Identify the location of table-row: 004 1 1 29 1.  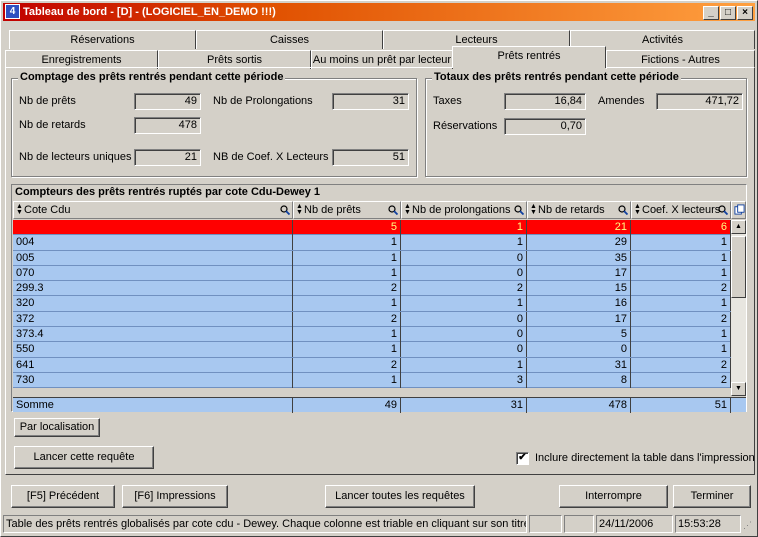
(372, 243).